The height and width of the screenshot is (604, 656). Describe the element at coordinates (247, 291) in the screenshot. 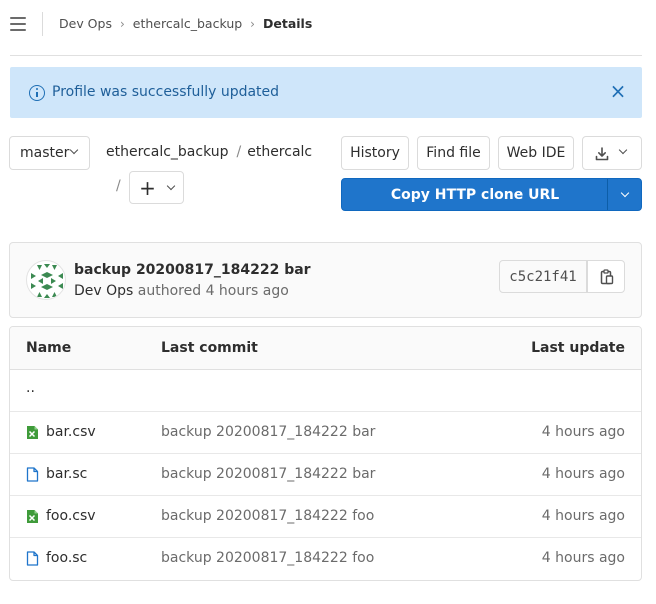

I see `commit-time: 4 hours ago` at that location.